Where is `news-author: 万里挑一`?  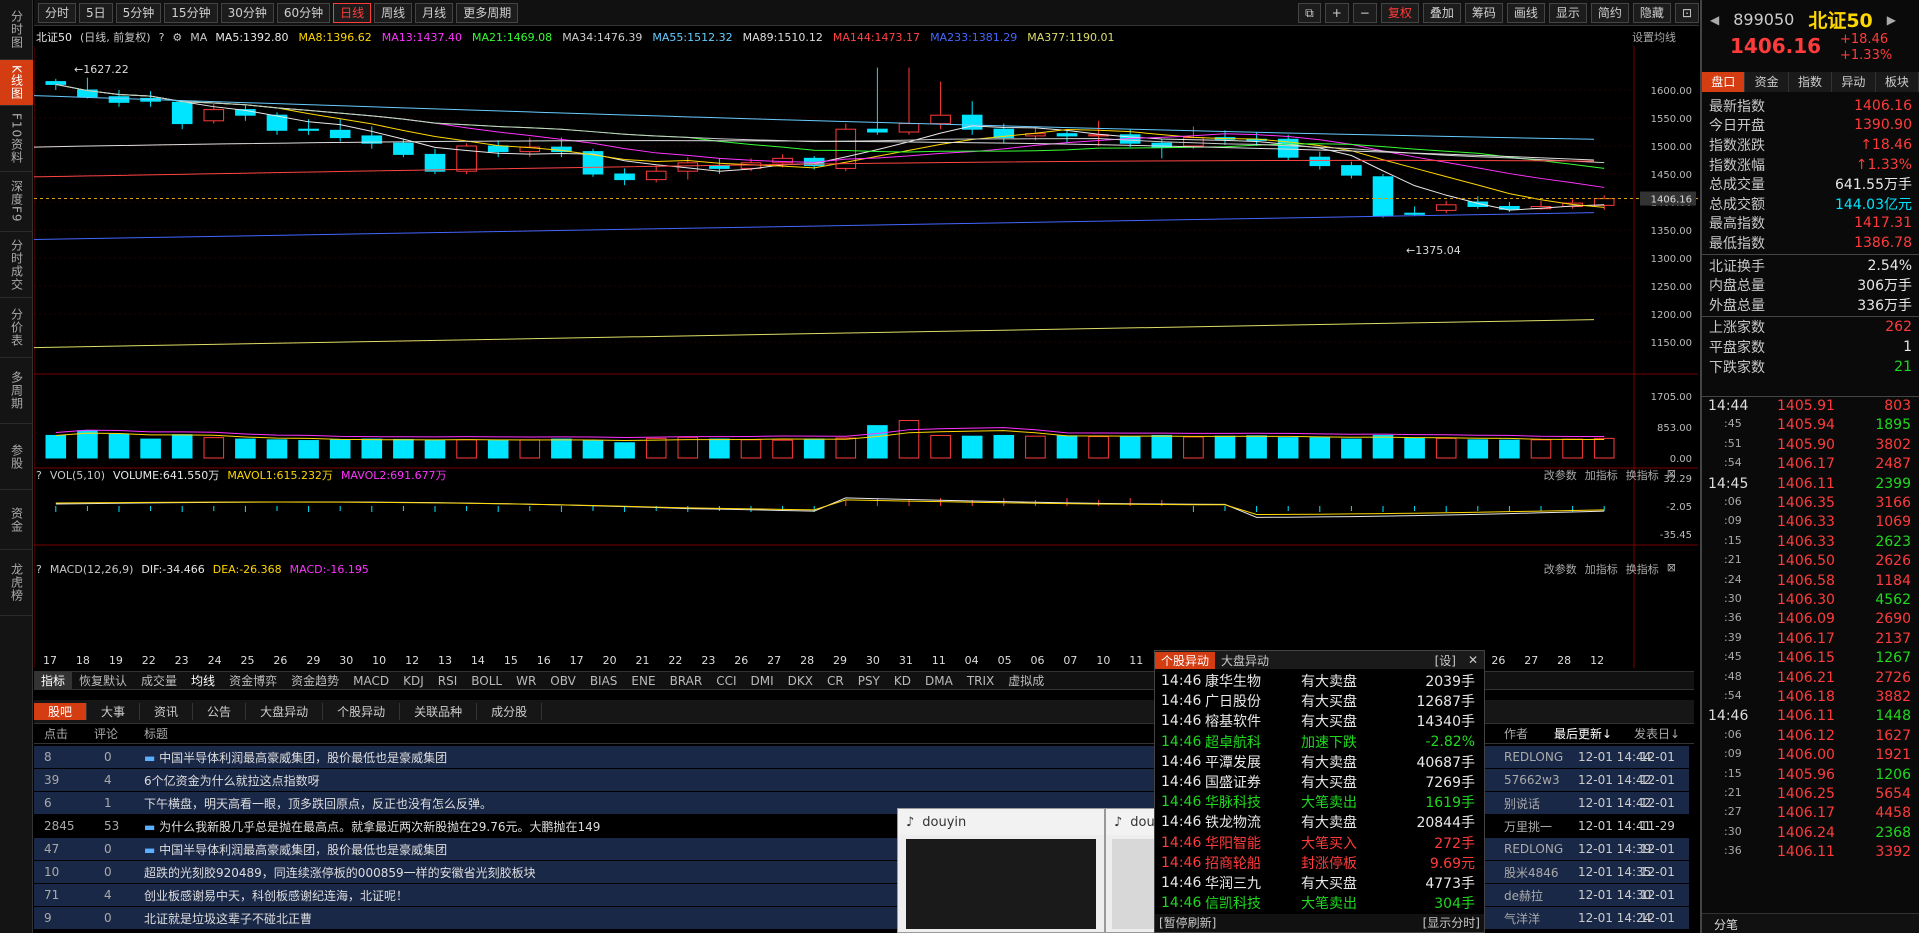 news-author: 万里挑一 is located at coordinates (1540, 826).